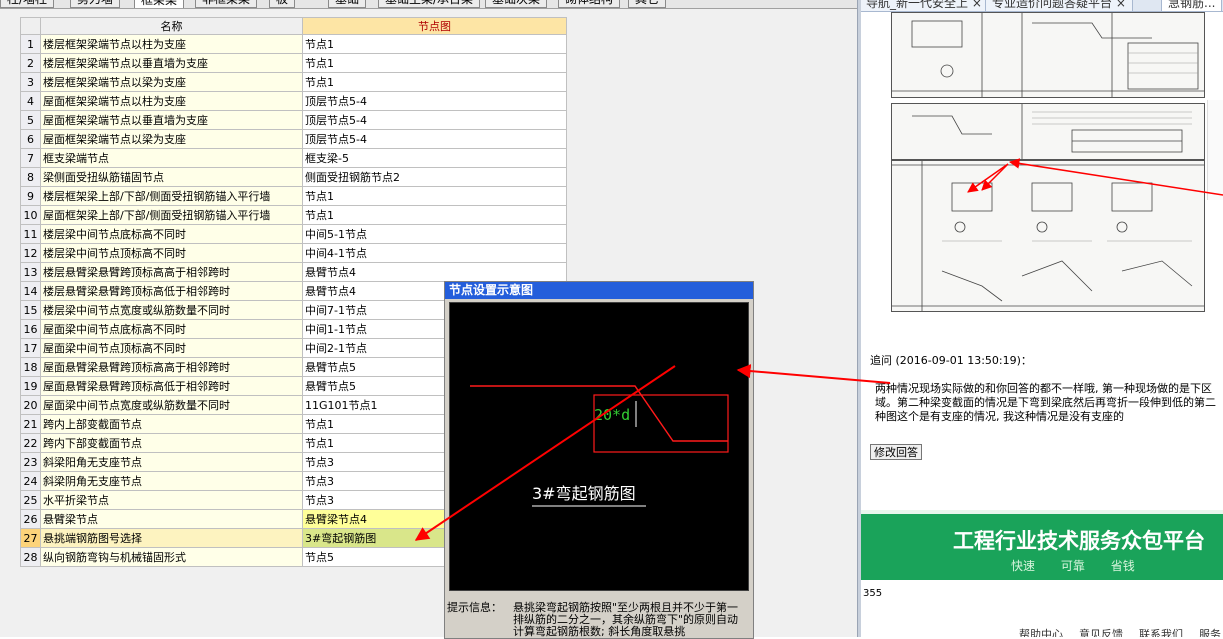 This screenshot has height=639, width=1223. What do you see at coordinates (171, 291) in the screenshot?
I see `setting-name-cell: 楼层悬臂梁悬臂跨顶标高低于相邻跨时` at bounding box center [171, 291].